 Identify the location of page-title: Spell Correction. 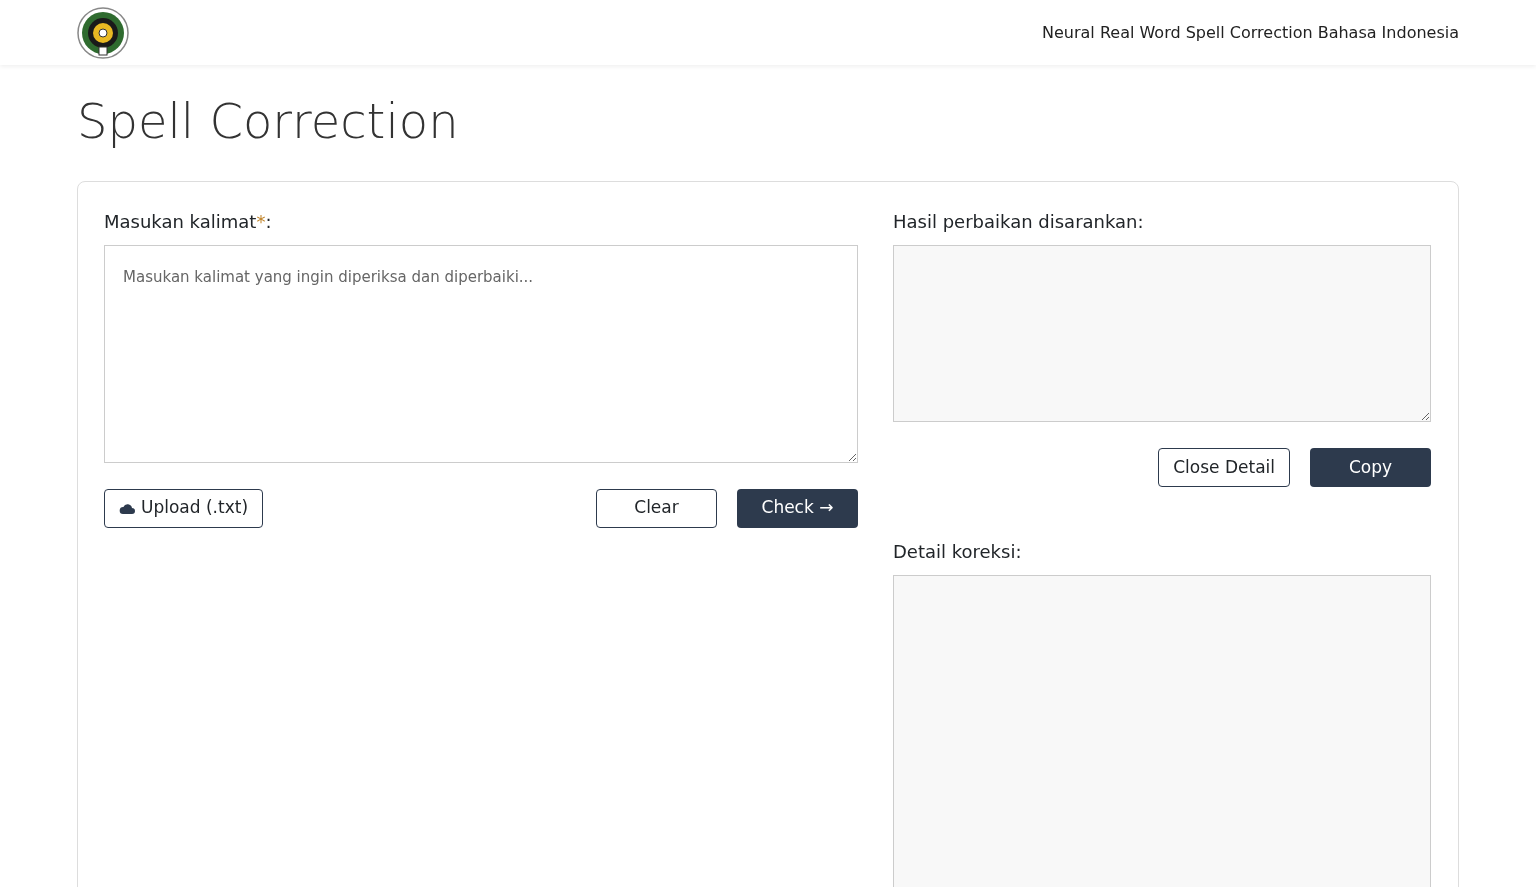
(268, 122).